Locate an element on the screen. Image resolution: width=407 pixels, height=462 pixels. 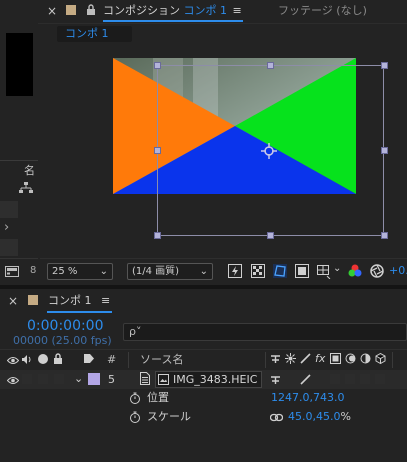
fast-preview-icon is located at coordinates (235, 271).